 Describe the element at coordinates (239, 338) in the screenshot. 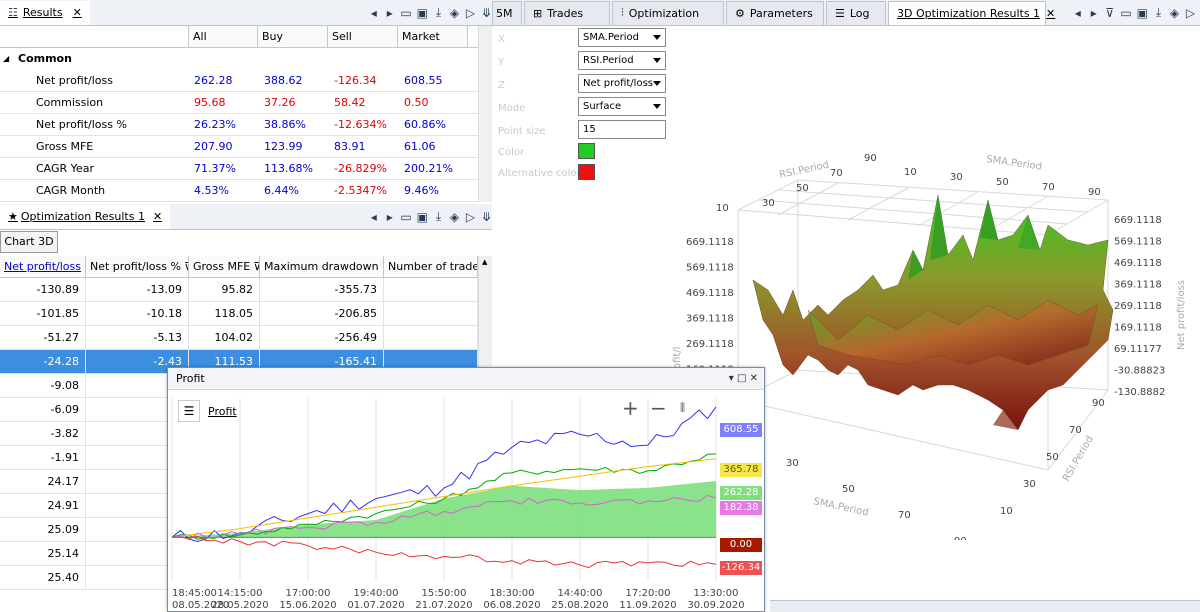

I see `table-row: -51.27 -5.13 104.02 -256.49` at that location.